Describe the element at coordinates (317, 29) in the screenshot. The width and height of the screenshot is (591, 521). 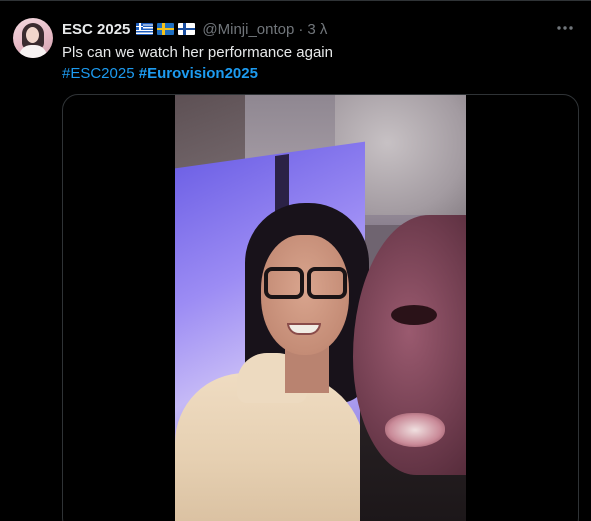
I see `tweet-timestamp: 3 λ` at that location.